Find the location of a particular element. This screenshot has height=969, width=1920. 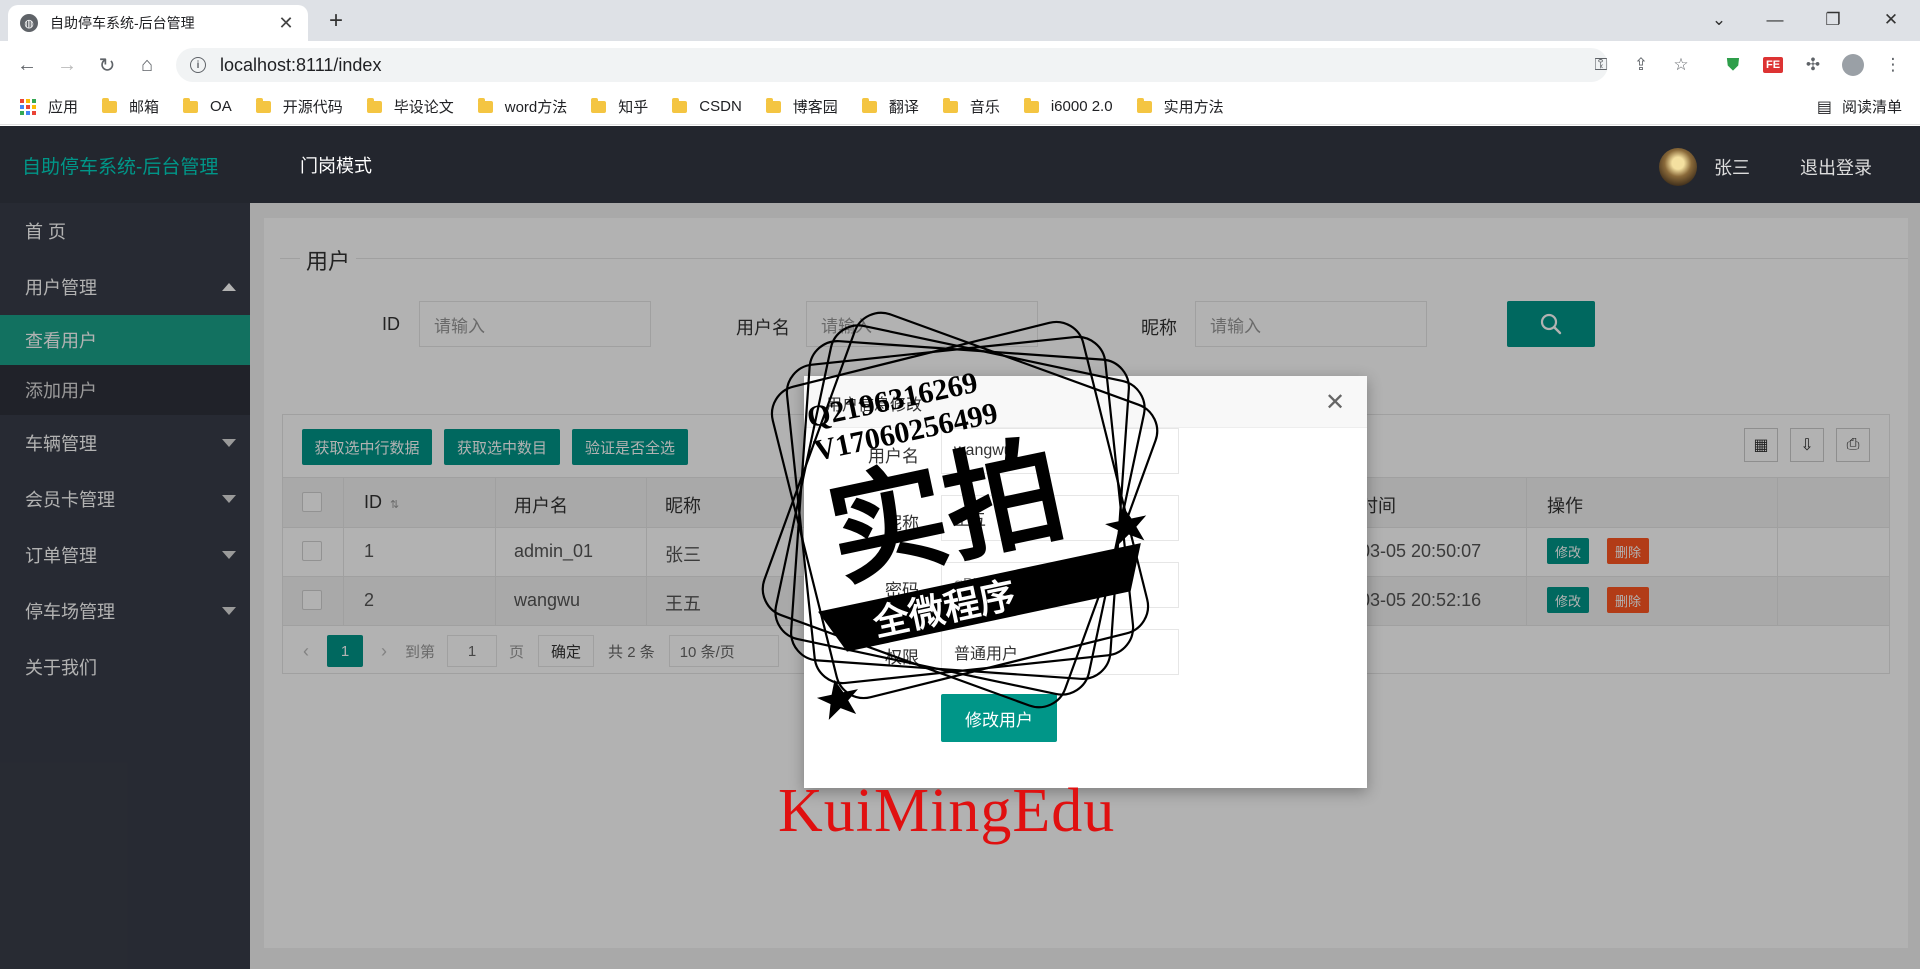

bookmark-folder: 实用方法 is located at coordinates (1180, 106).